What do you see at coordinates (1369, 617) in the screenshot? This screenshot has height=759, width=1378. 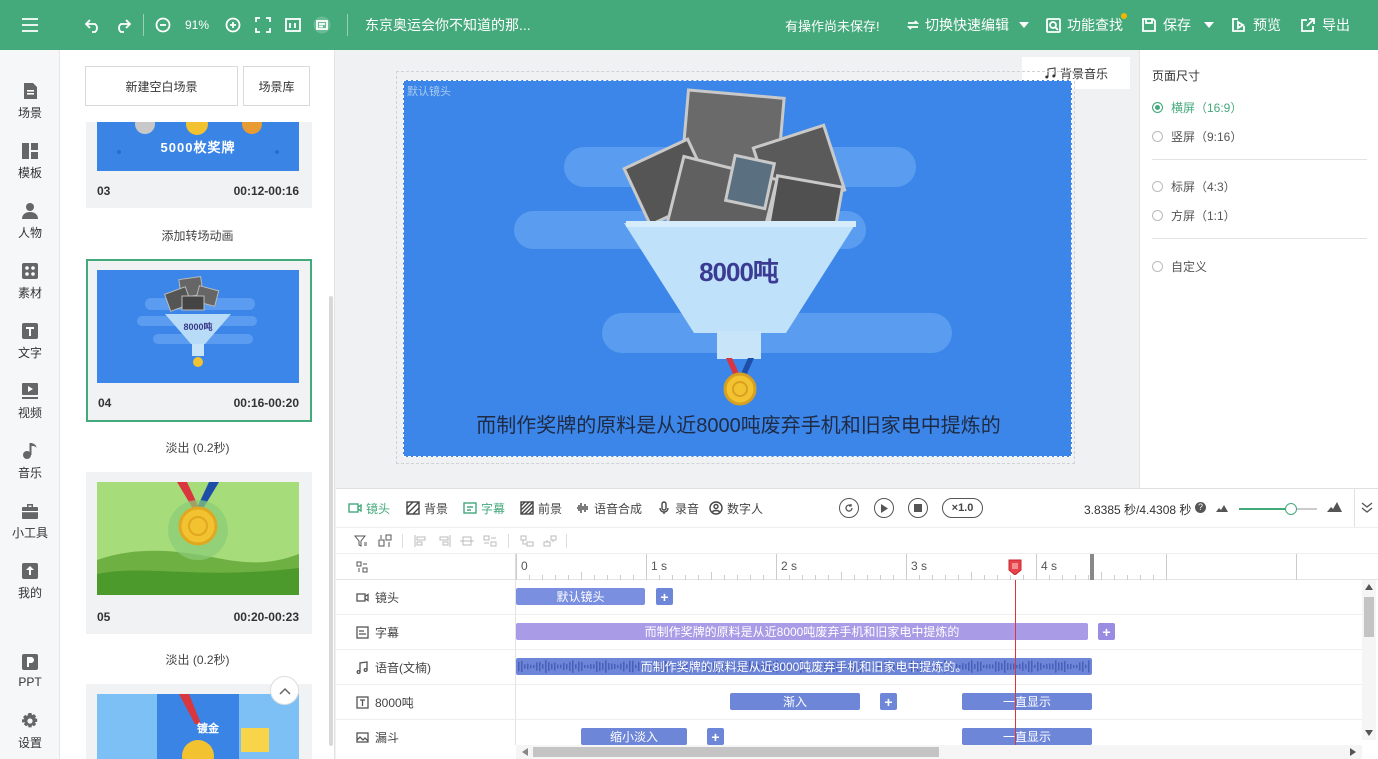 I see `vertical-scroll-thumb` at bounding box center [1369, 617].